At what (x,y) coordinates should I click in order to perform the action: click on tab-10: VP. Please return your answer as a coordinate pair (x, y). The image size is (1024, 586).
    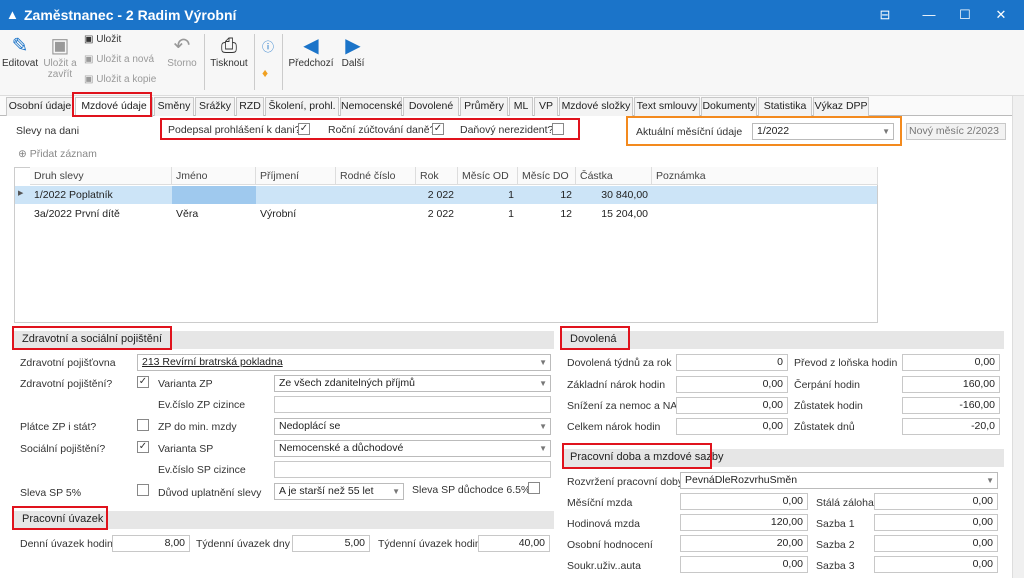
    Looking at the image, I should click on (546, 106).